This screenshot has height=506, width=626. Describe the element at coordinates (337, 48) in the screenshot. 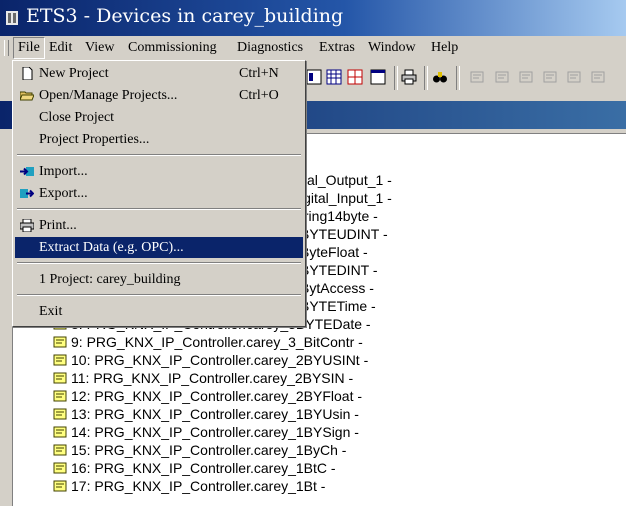

I see `menu-extras: Extras` at that location.